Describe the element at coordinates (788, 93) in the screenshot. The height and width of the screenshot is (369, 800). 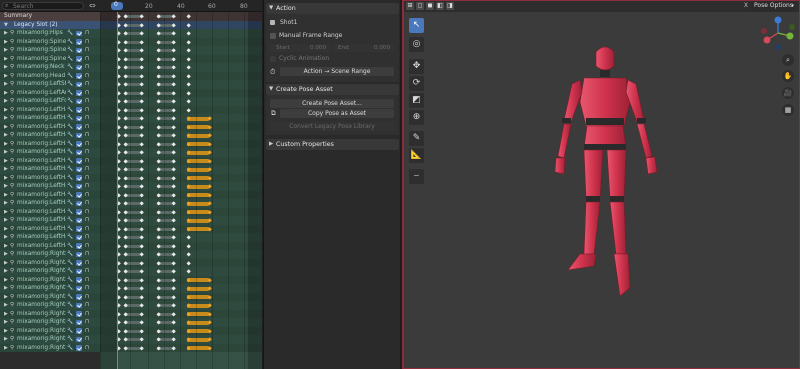
I see `camera-icon: 🎥` at that location.